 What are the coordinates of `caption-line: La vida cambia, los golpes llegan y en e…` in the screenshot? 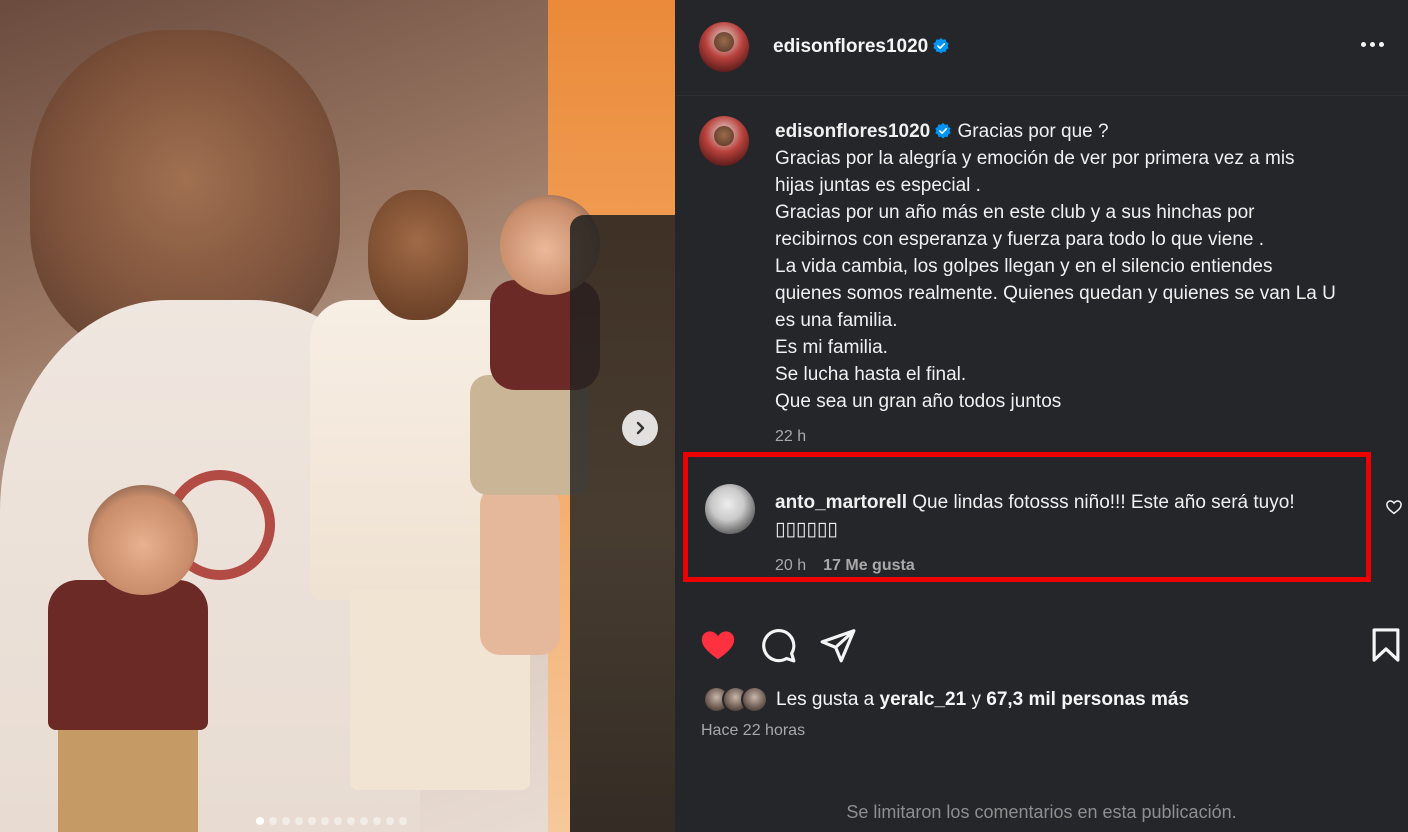 It's located at (1024, 266).